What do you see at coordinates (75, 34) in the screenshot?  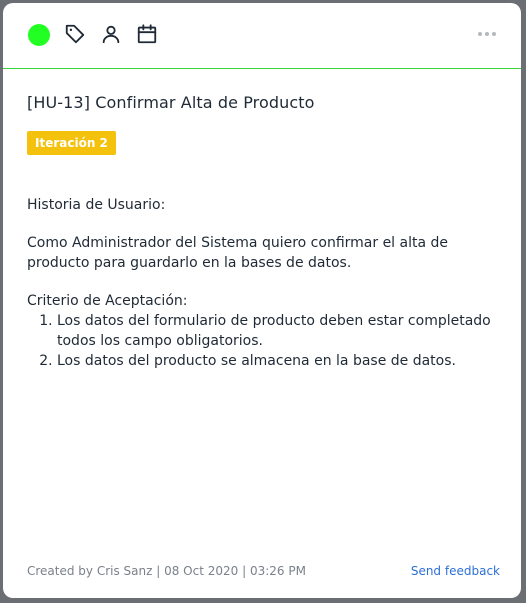 I see `tag-icon` at bounding box center [75, 34].